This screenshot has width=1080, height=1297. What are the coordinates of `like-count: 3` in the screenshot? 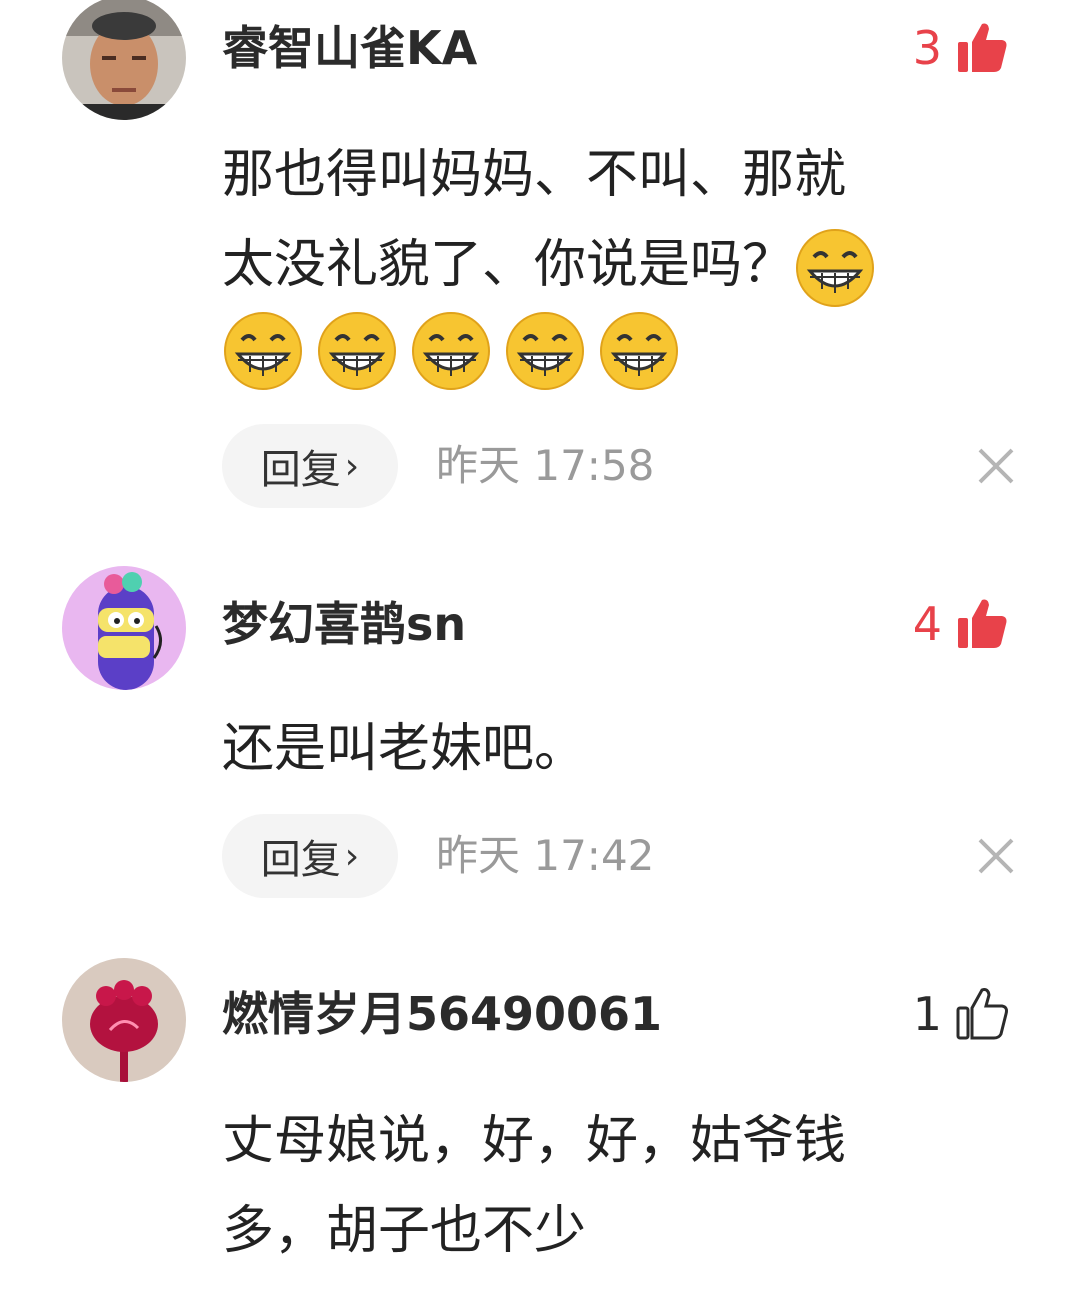 It's located at (927, 48).